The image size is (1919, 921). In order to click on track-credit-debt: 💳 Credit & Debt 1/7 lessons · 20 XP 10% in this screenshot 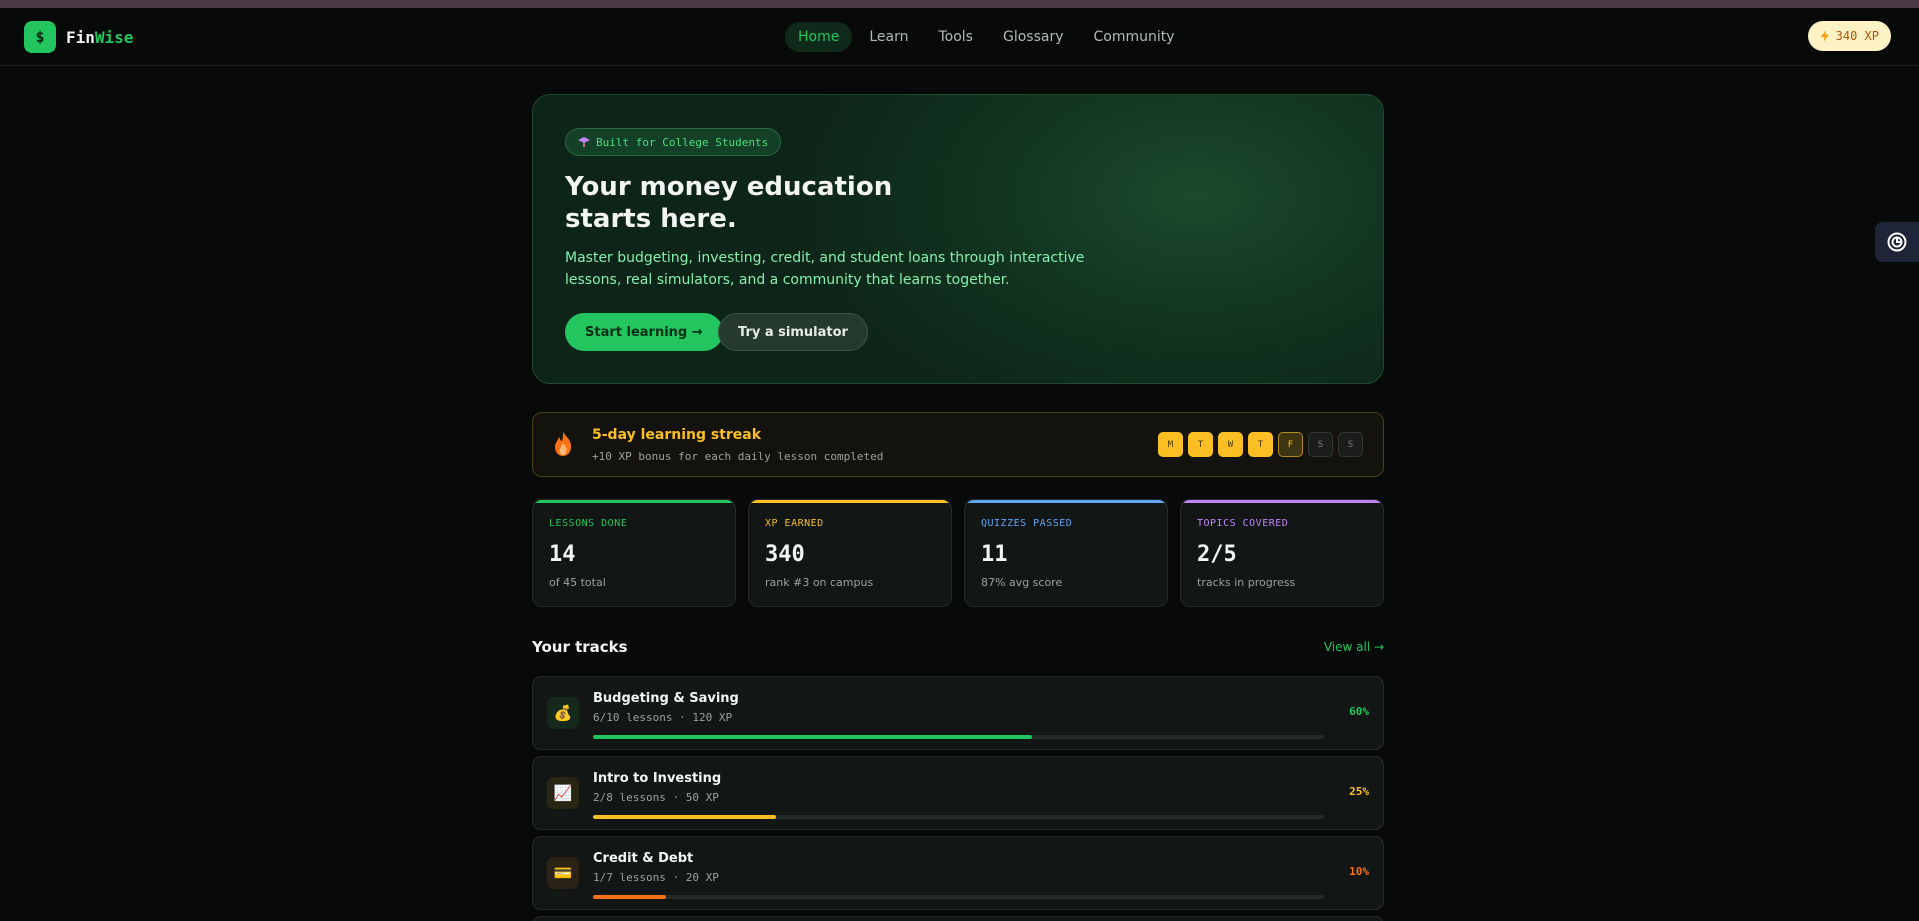, I will do `click(958, 873)`.